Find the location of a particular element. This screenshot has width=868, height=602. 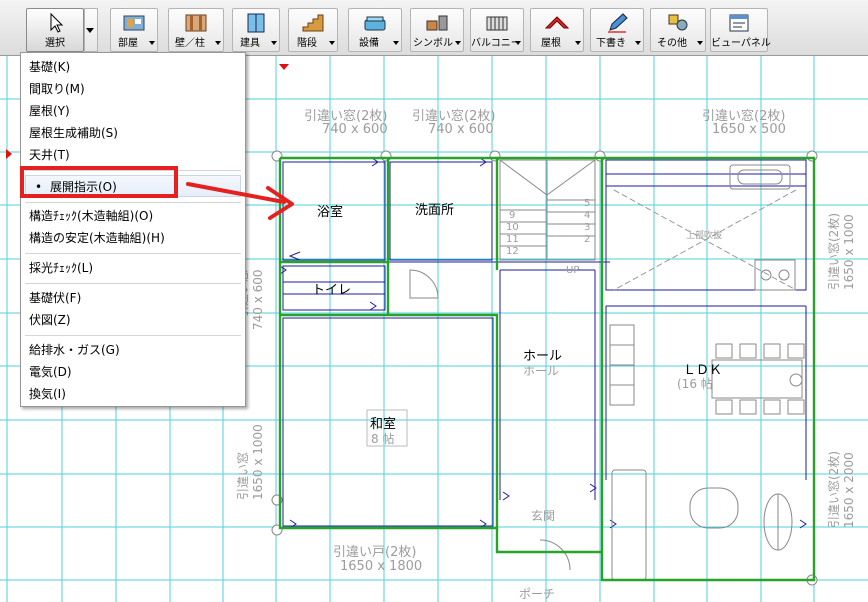

roof-button: 屋根 is located at coordinates (557, 30).